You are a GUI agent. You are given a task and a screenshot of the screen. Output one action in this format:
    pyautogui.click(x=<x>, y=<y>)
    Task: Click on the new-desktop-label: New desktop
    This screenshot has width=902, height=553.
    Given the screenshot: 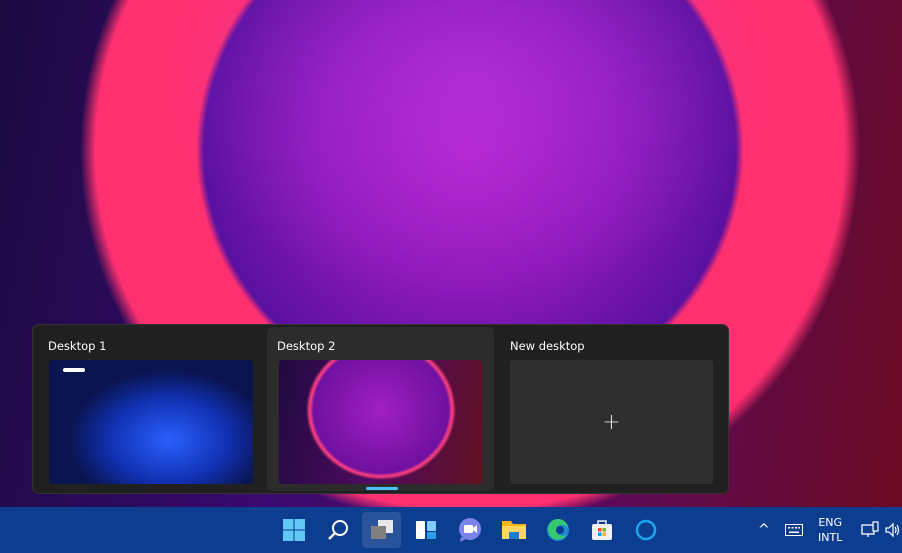 What is the action you would take?
    pyautogui.click(x=547, y=346)
    